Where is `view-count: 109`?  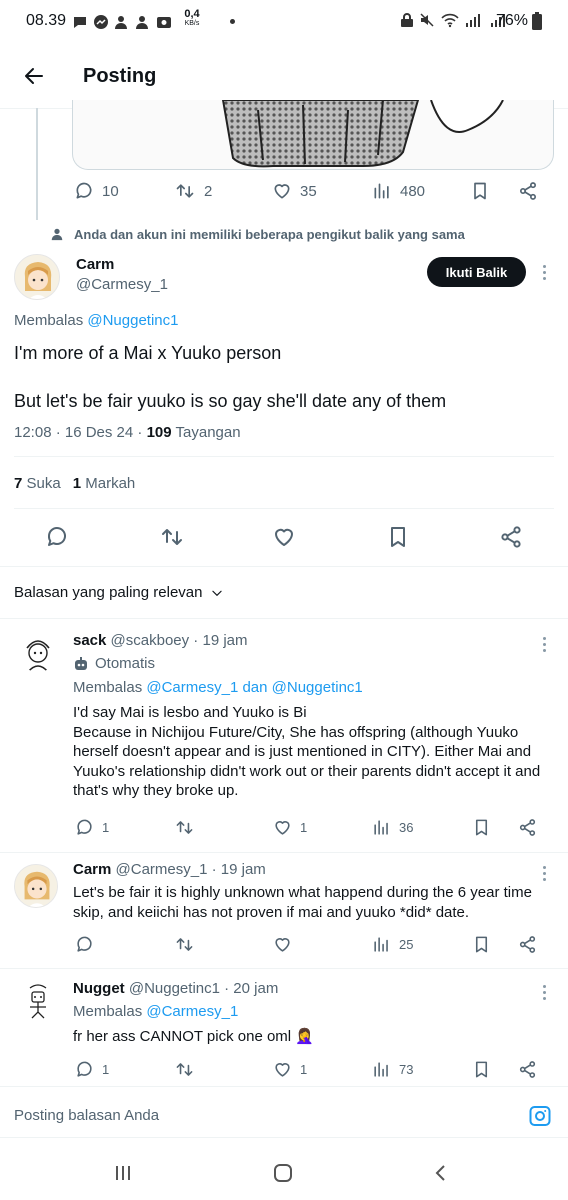 view-count: 109 is located at coordinates (159, 432).